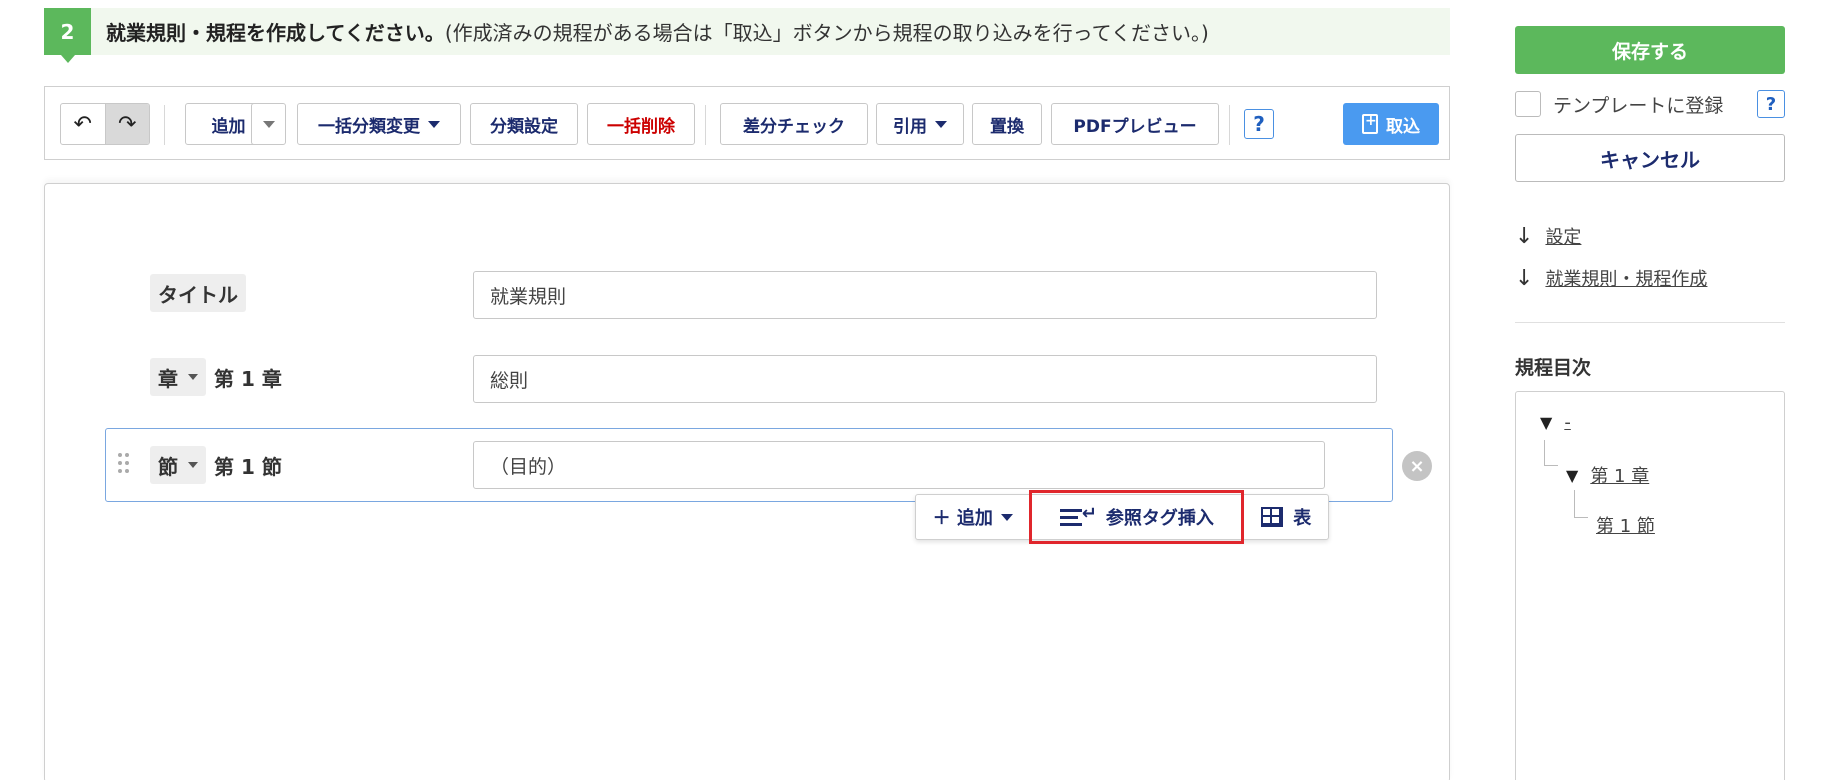 This screenshot has height=780, width=1821. I want to click on chapter-type-label: 章, so click(168, 378).